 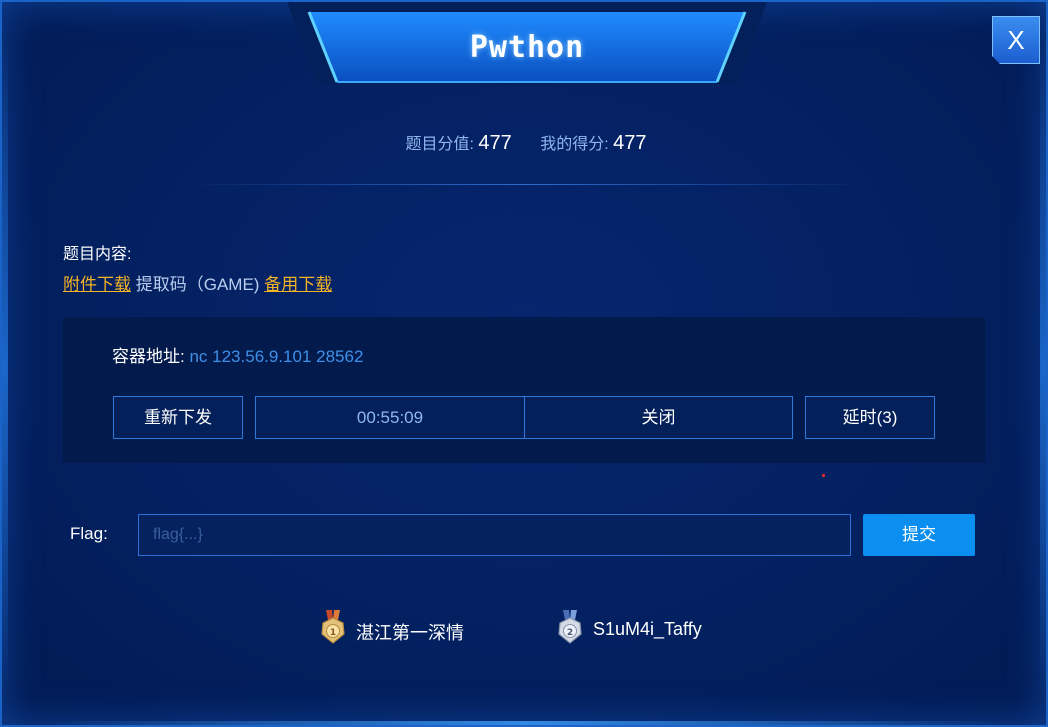 I want to click on challenge-title: Pwthon, so click(x=527, y=47).